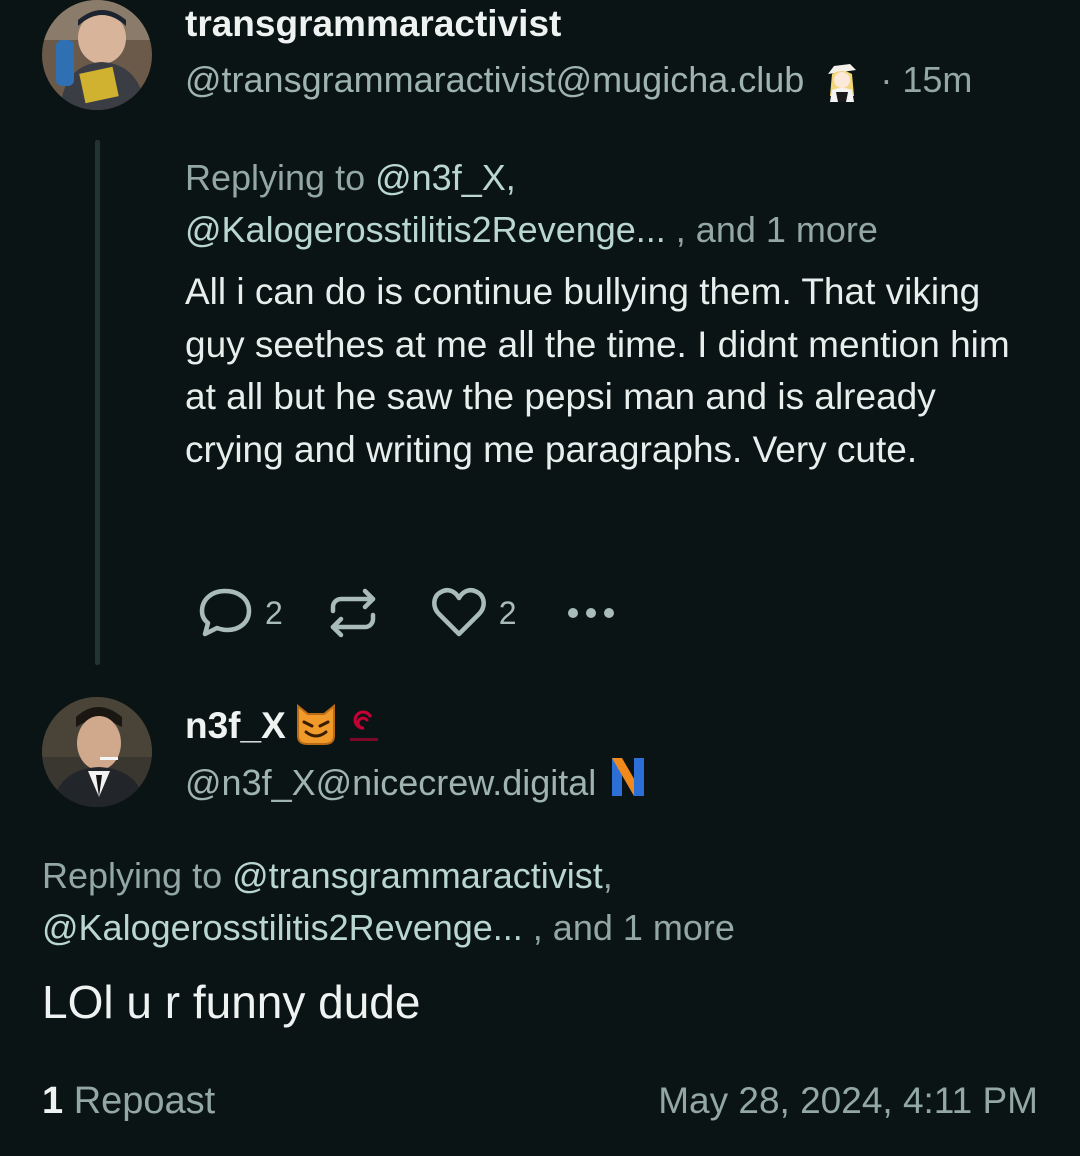  What do you see at coordinates (417, 875) in the screenshot?
I see `reply-mention-transgrammaractivist: @transgrammaractivist` at bounding box center [417, 875].